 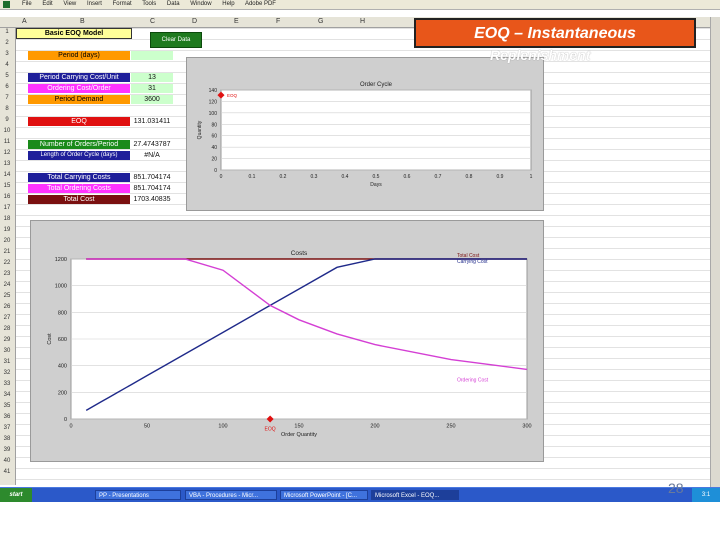 I want to click on row-header: 31, so click(x=7, y=362).